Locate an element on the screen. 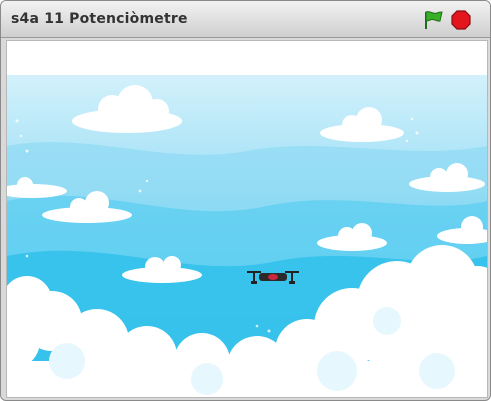 The width and height of the screenshot is (491, 401). stop-sign-icon is located at coordinates (461, 20).